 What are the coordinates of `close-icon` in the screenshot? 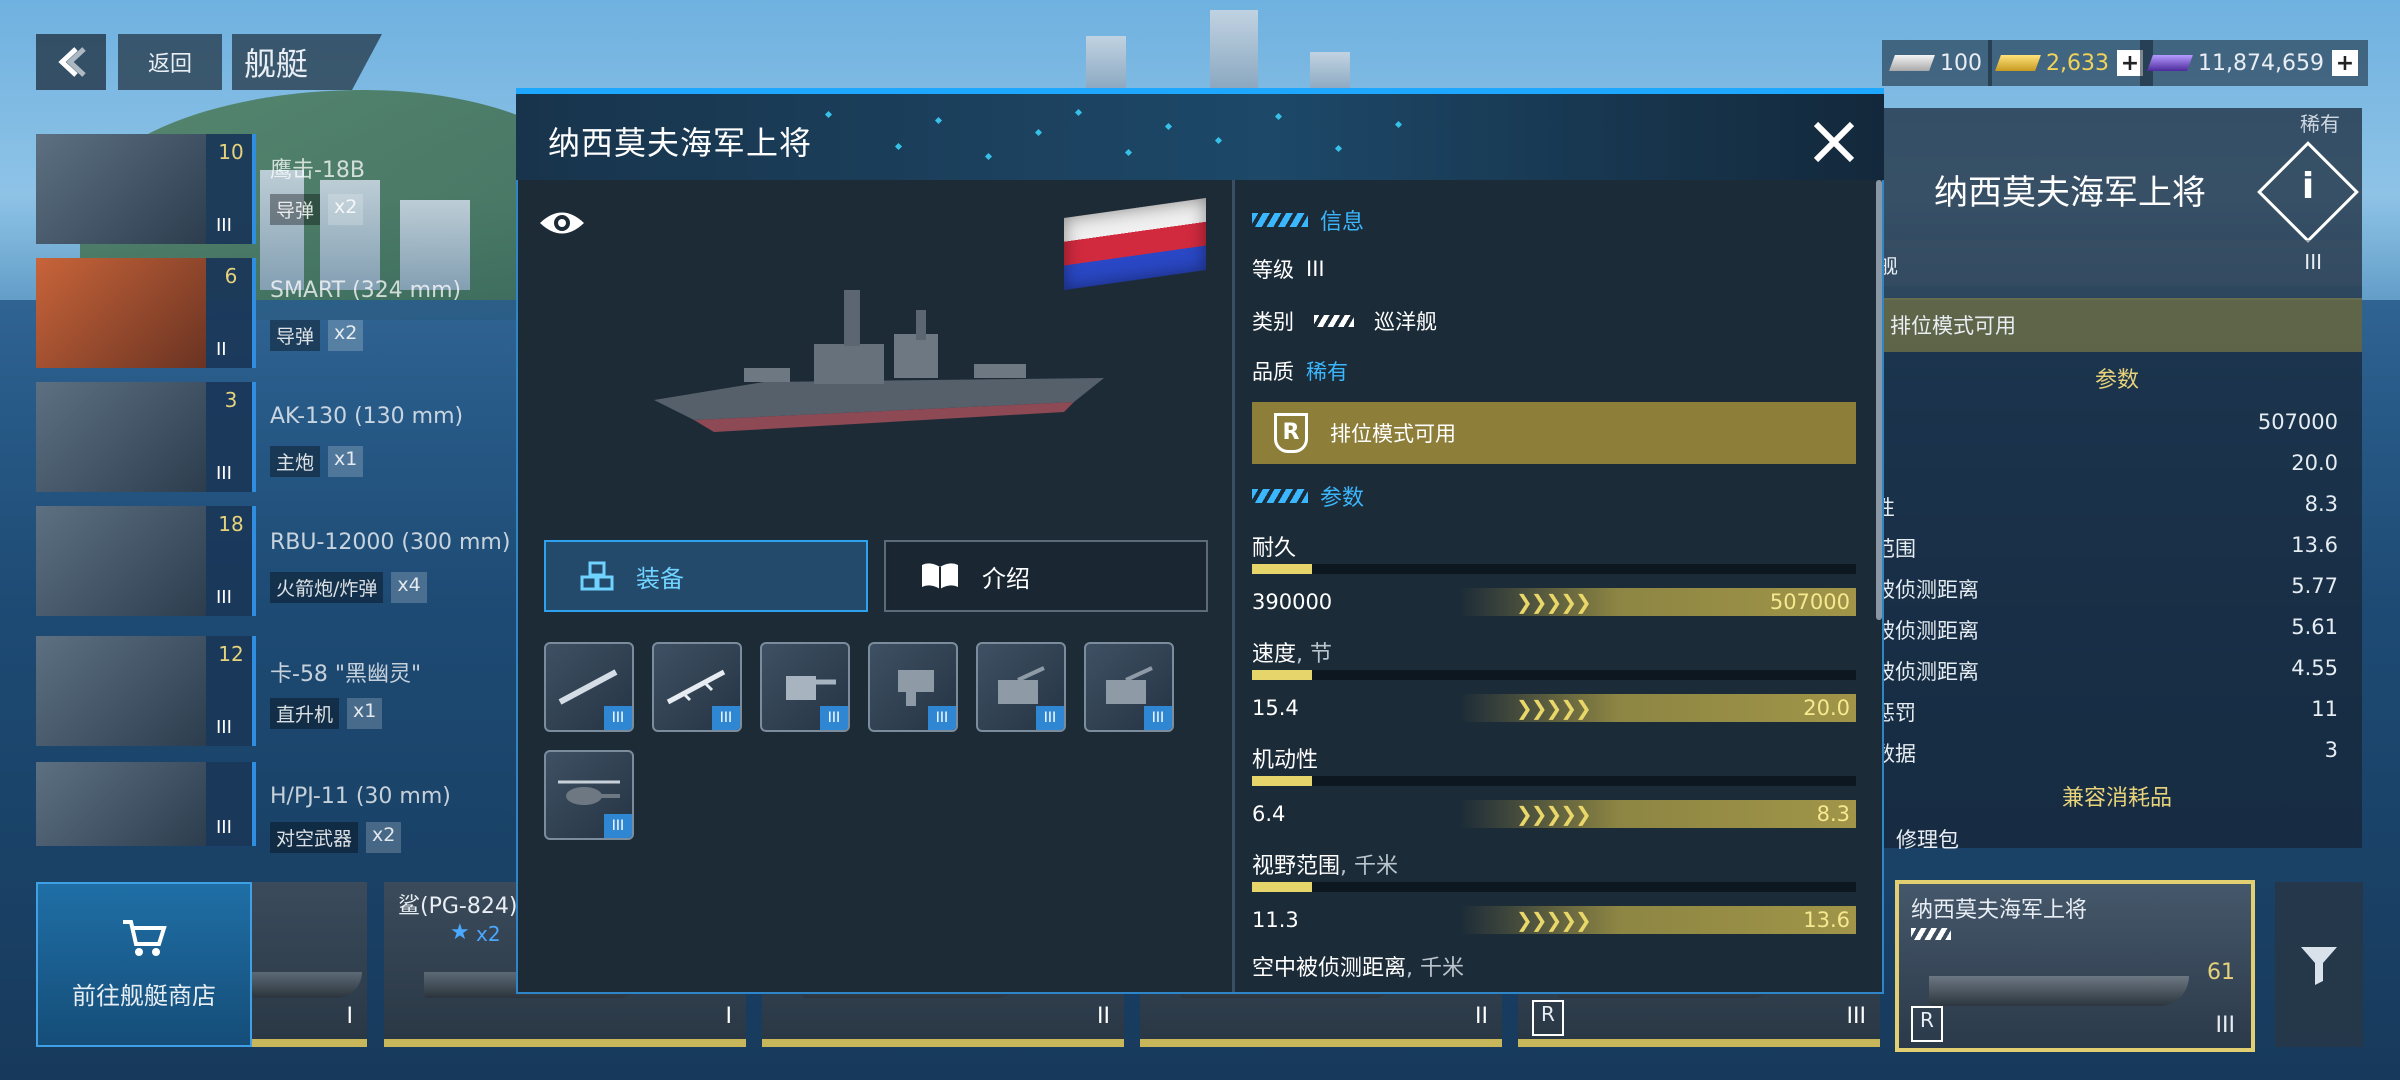 It's located at (1834, 142).